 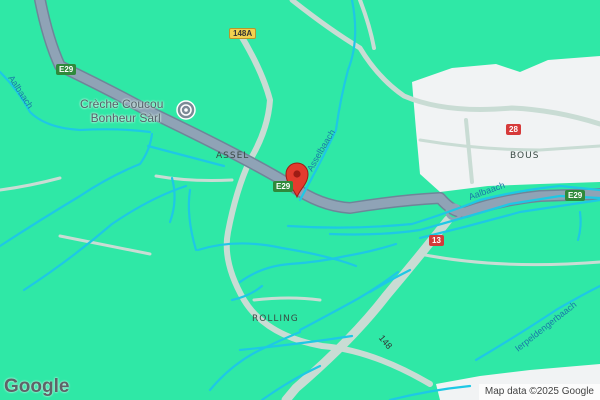 I want to click on poi-label-line2: Bonheur Sàrl, so click(x=125, y=118).